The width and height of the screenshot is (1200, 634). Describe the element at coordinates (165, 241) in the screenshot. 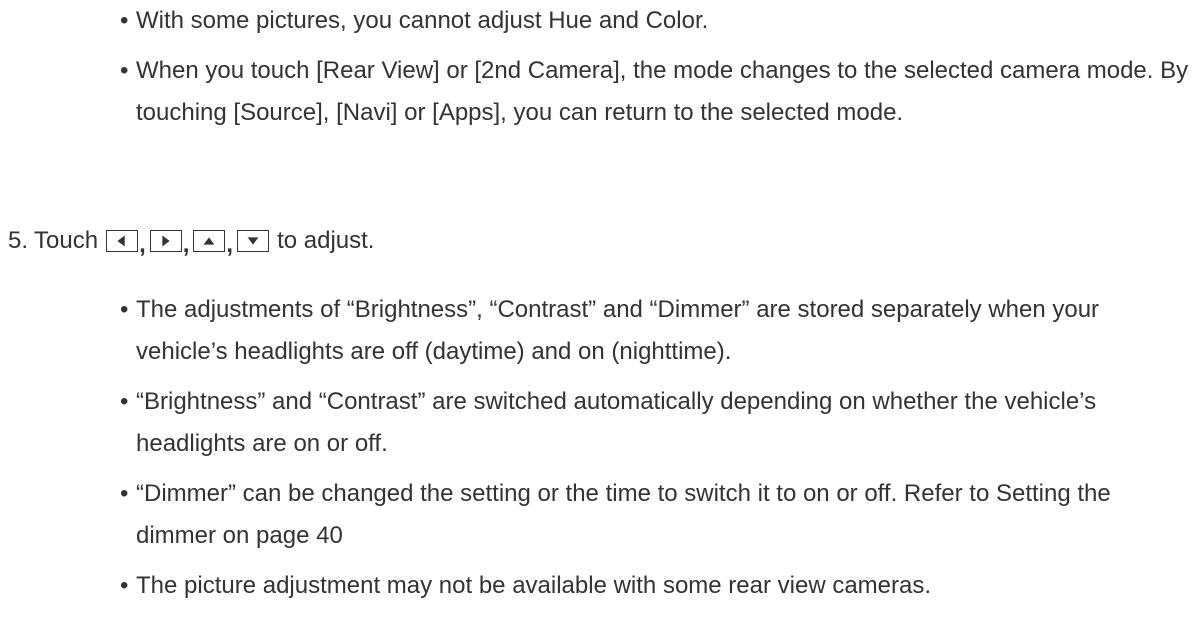

I see `right-arrow-icon` at that location.